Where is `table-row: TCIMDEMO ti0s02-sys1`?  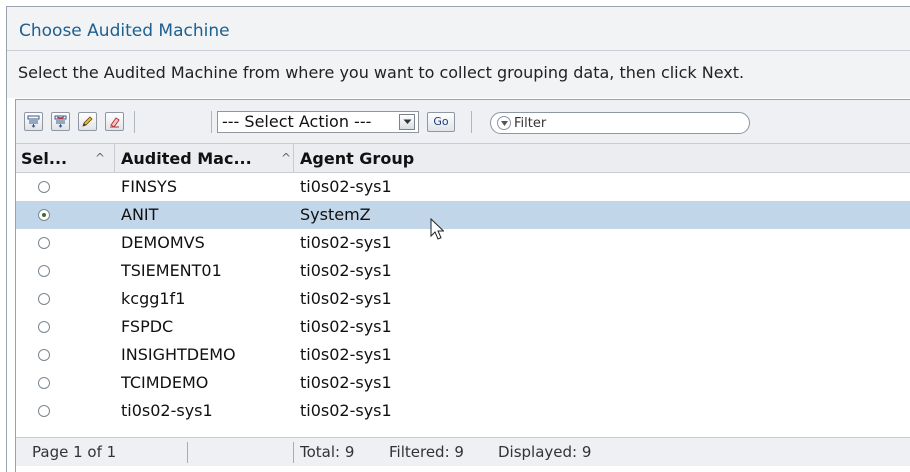 table-row: TCIMDEMO ti0s02-sys1 is located at coordinates (463, 383).